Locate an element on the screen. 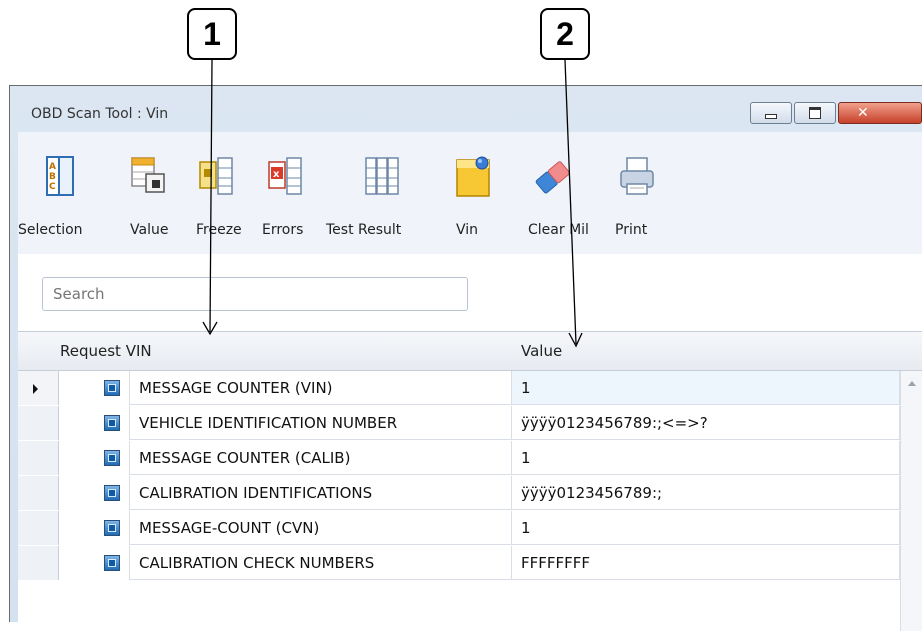 The height and width of the screenshot is (631, 922). freeze-icon is located at coordinates (216, 176).